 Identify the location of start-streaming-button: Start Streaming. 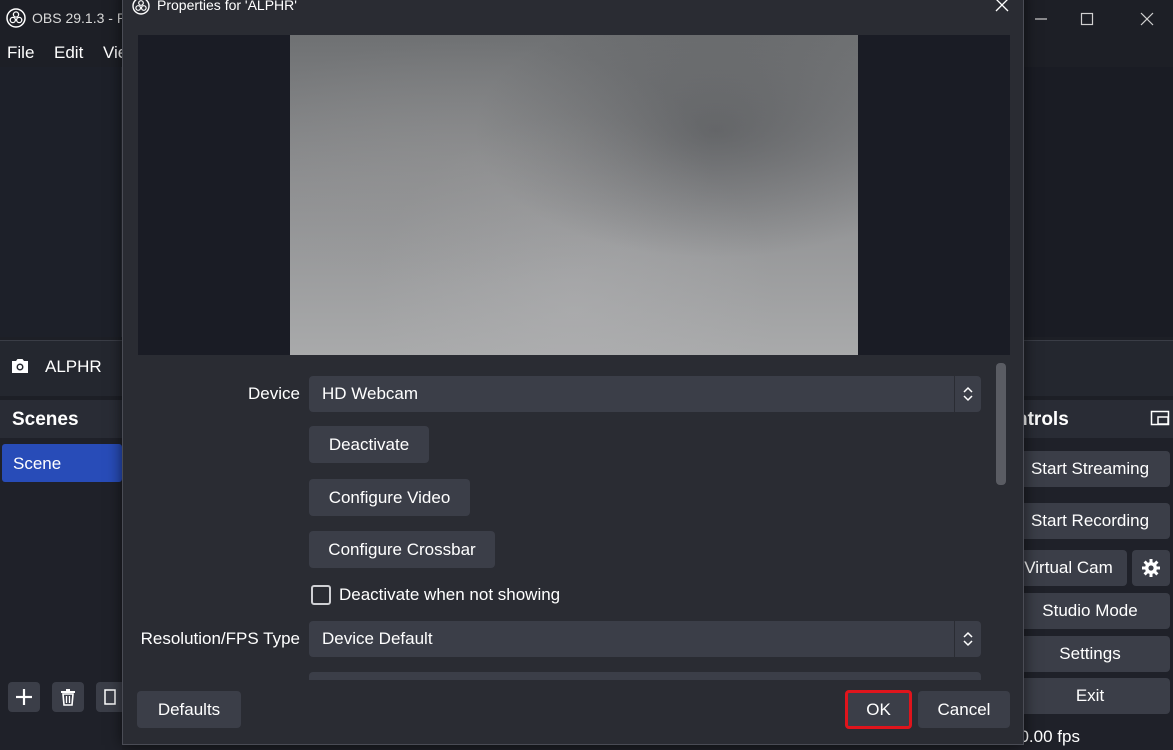
(1090, 469).